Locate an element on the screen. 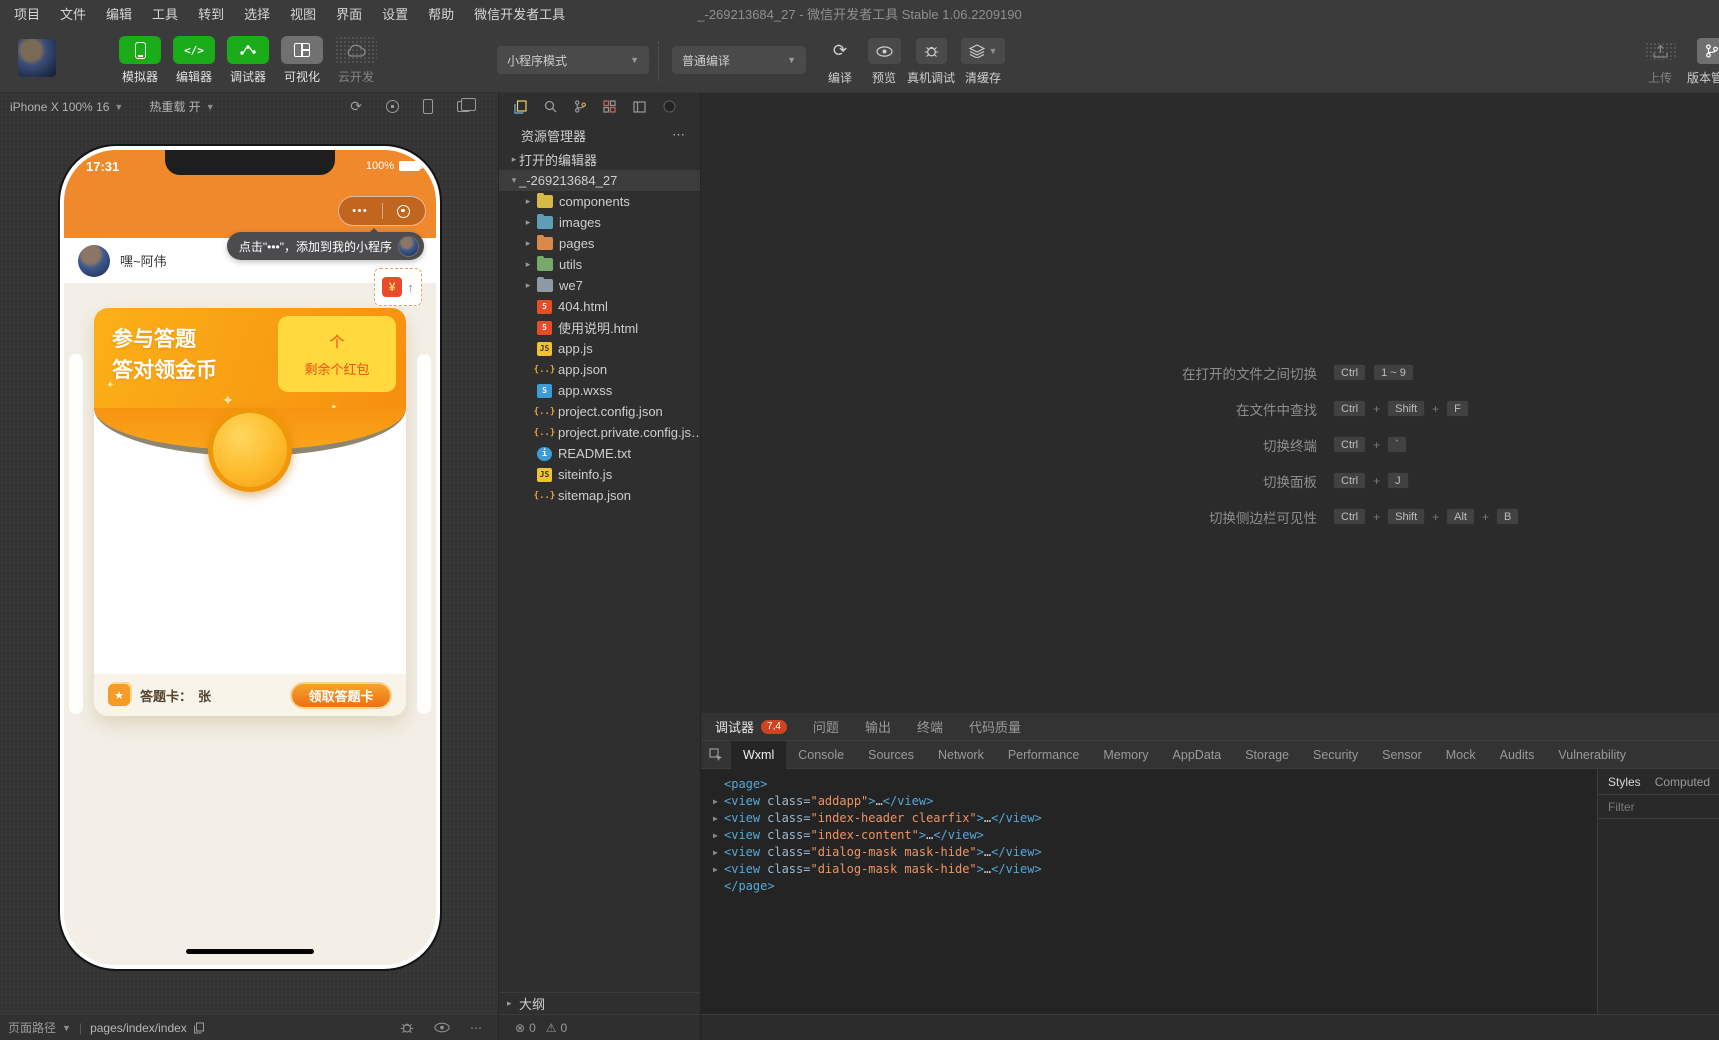 This screenshot has height=1040, width=1719. copy-icon is located at coordinates (199, 1028).